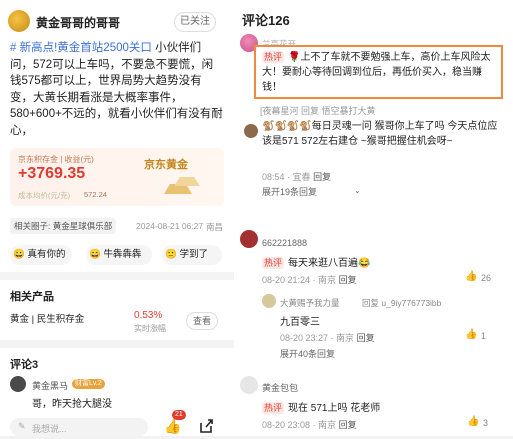 The width and height of the screenshot is (513, 439). I want to click on reaction-niubenben: 😄 牛犇犇犇, so click(119, 255).